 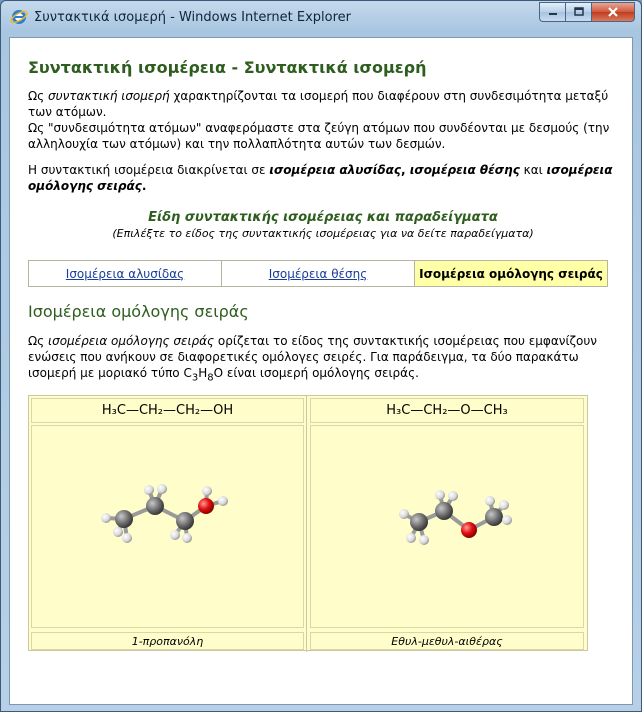 I want to click on tab-position-link: Ισομέρεια θέσης, so click(x=318, y=274).